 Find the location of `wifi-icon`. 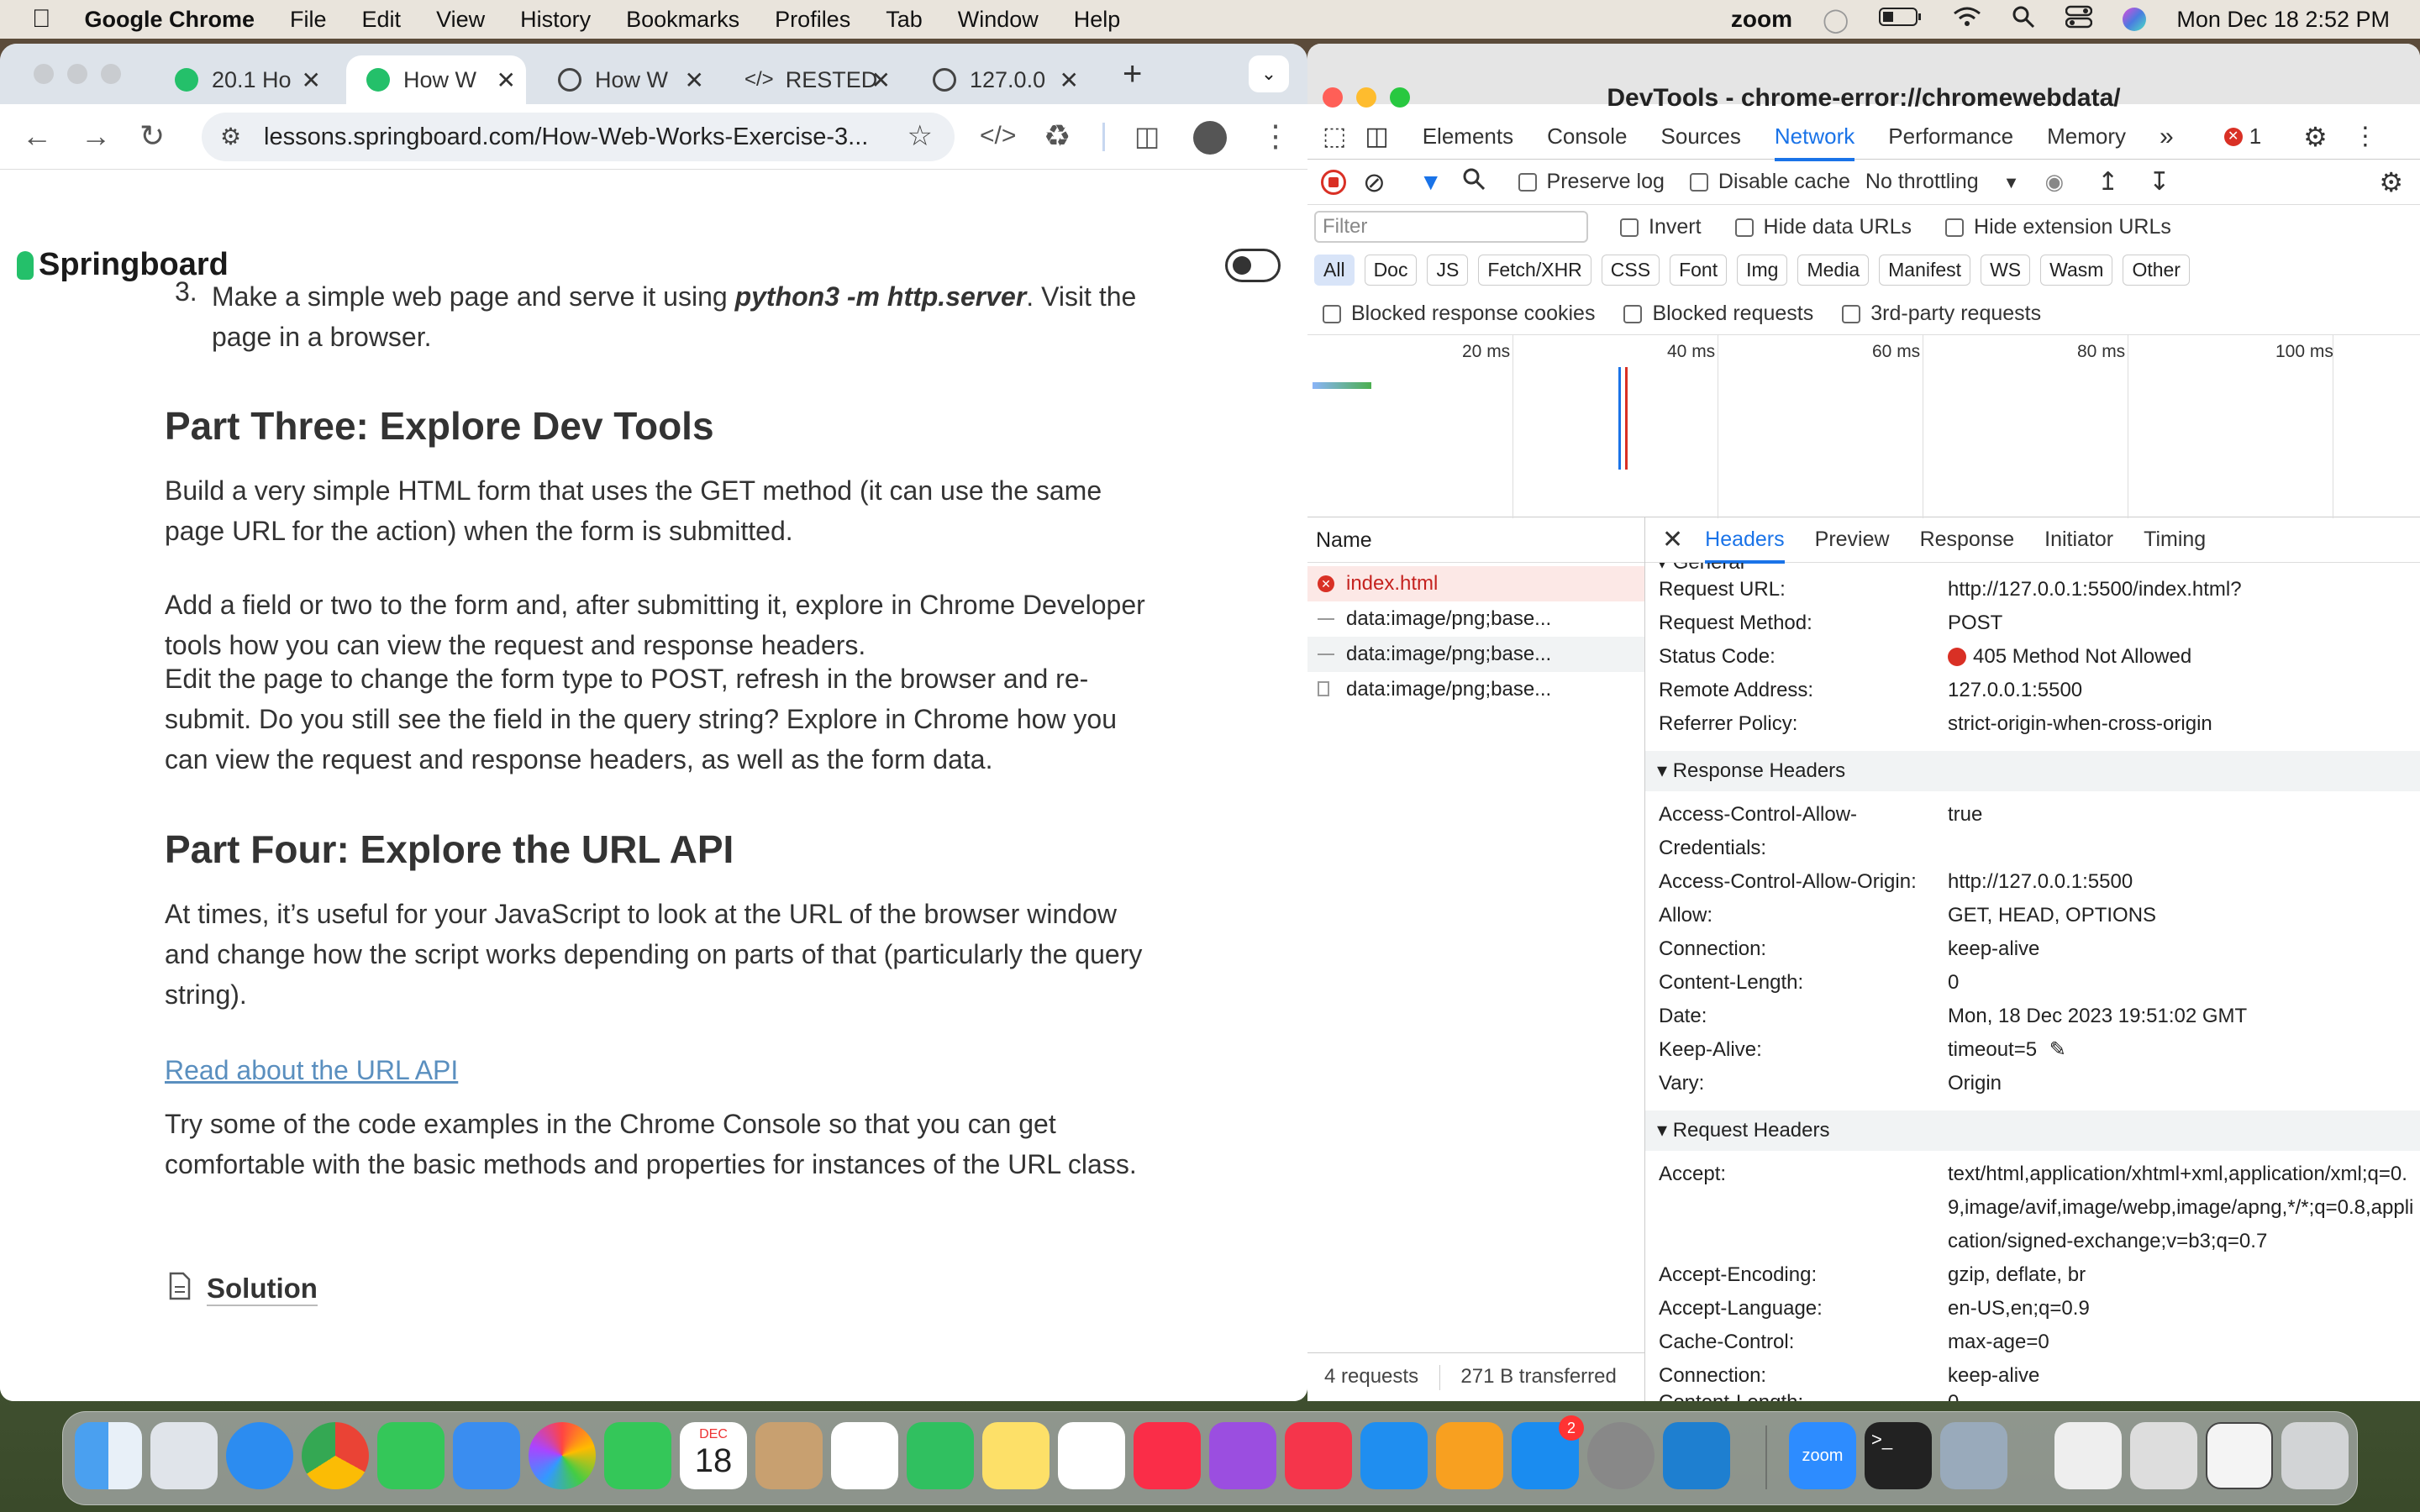

wifi-icon is located at coordinates (1967, 20).